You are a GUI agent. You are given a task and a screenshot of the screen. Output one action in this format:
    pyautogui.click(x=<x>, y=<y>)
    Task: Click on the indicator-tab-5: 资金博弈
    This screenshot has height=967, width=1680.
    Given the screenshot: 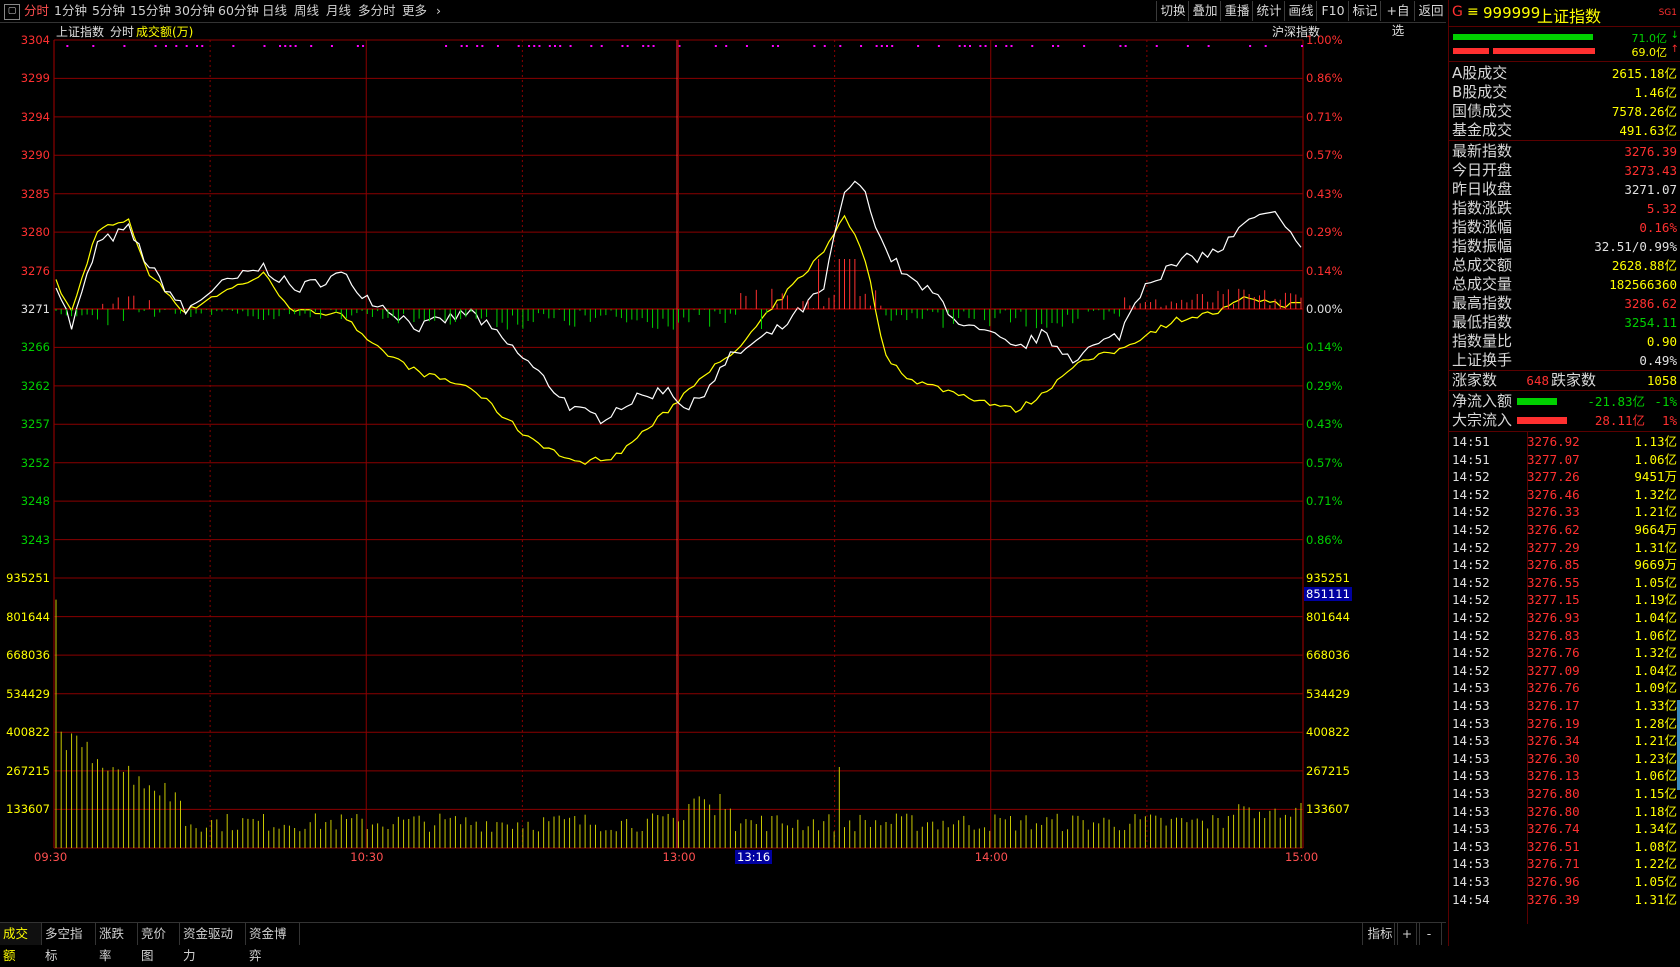 What is the action you would take?
    pyautogui.click(x=273, y=943)
    